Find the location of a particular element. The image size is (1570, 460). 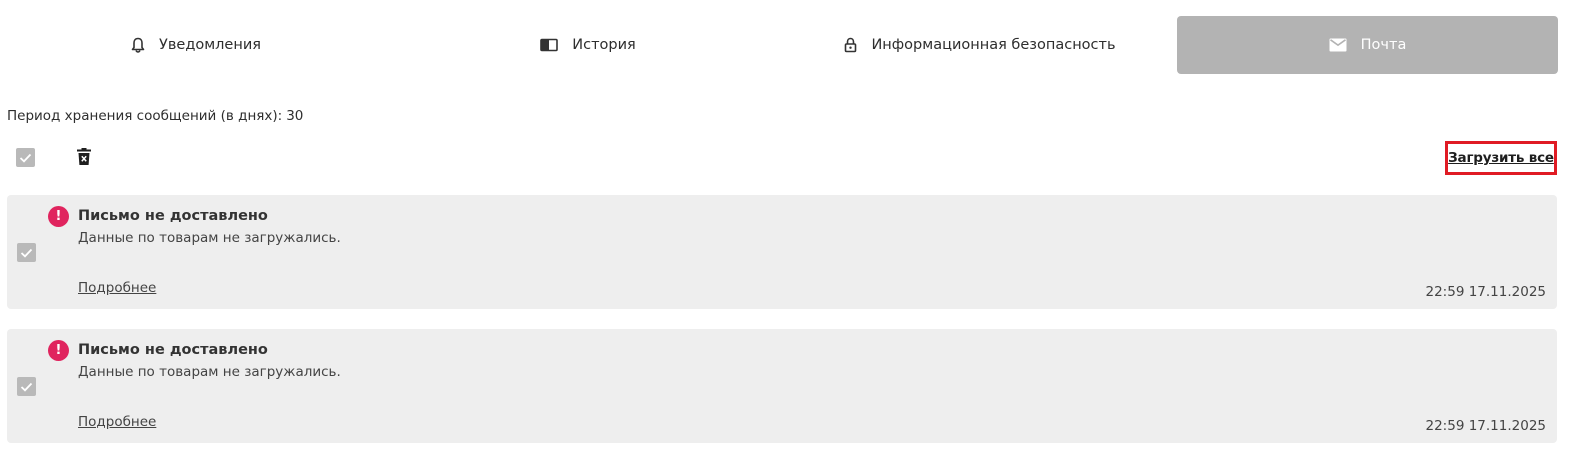

select-all-checkbox is located at coordinates (25, 157).